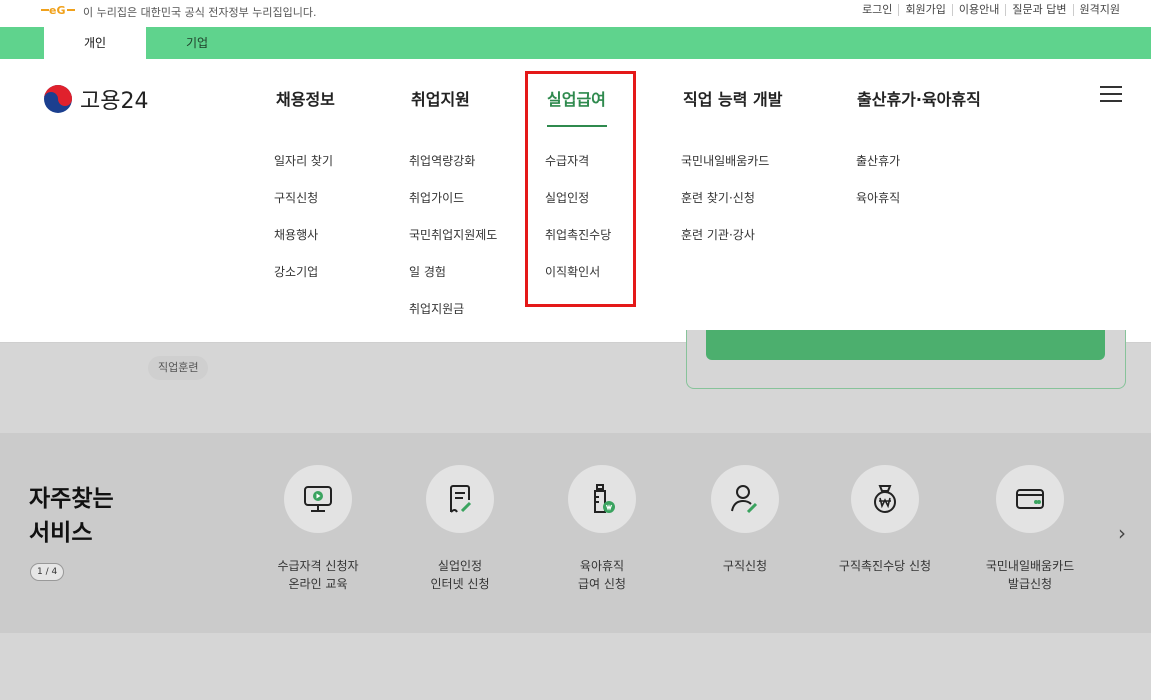 This screenshot has height=700, width=1151. What do you see at coordinates (318, 529) in the screenshot?
I see `service-item: 수급자격 신청자 온라인 교육` at bounding box center [318, 529].